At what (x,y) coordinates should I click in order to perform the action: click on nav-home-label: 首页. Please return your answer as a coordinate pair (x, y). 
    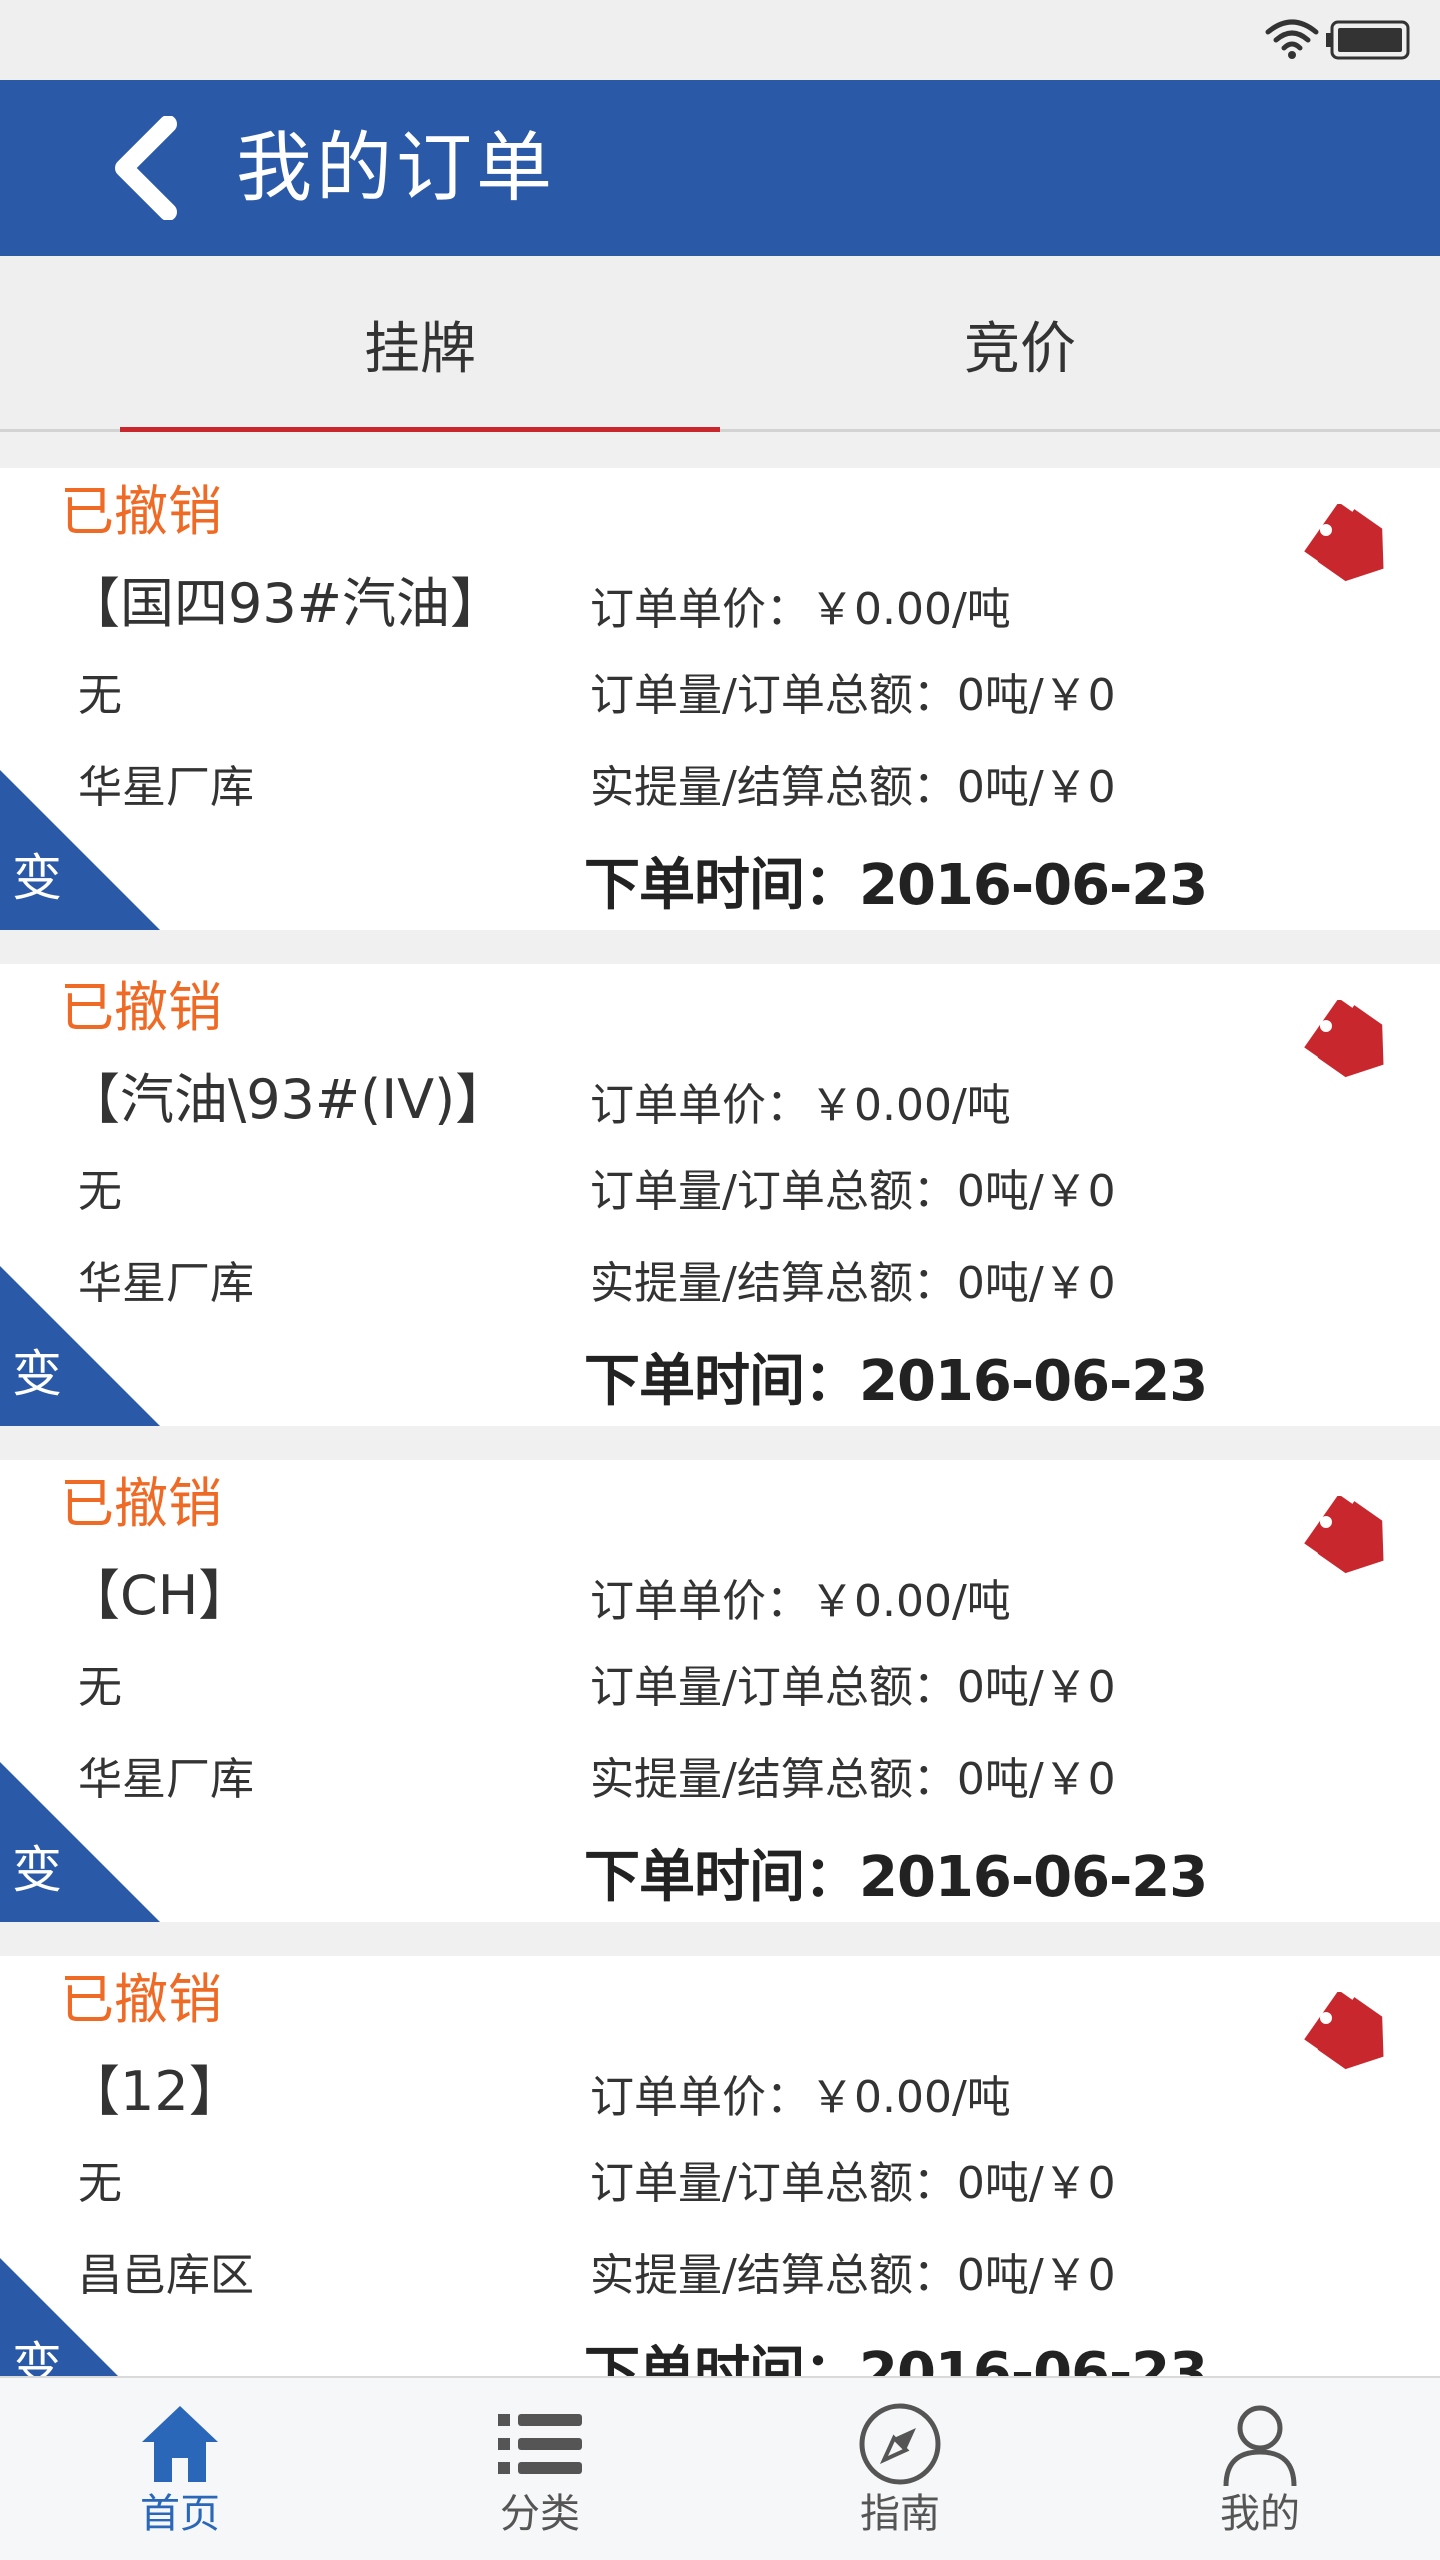
    Looking at the image, I should click on (180, 2514).